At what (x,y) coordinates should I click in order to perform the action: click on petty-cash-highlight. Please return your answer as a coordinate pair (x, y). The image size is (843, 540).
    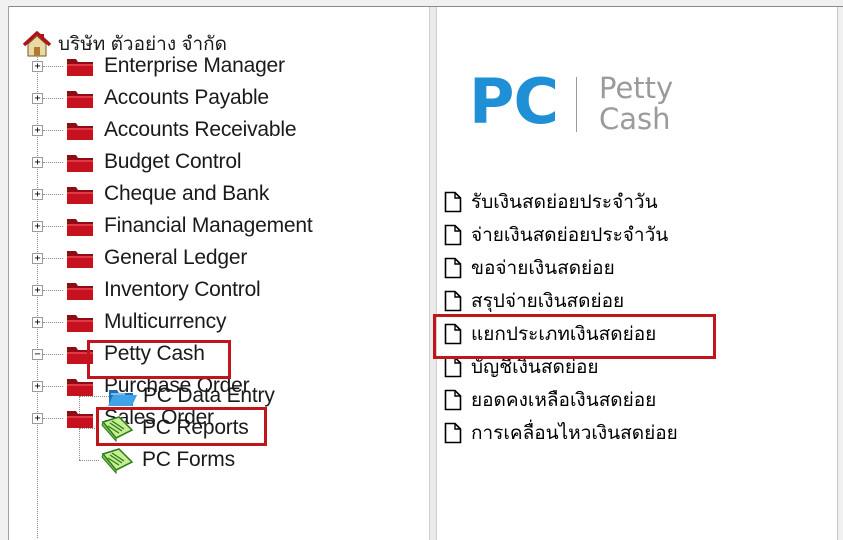
    Looking at the image, I should click on (159, 359).